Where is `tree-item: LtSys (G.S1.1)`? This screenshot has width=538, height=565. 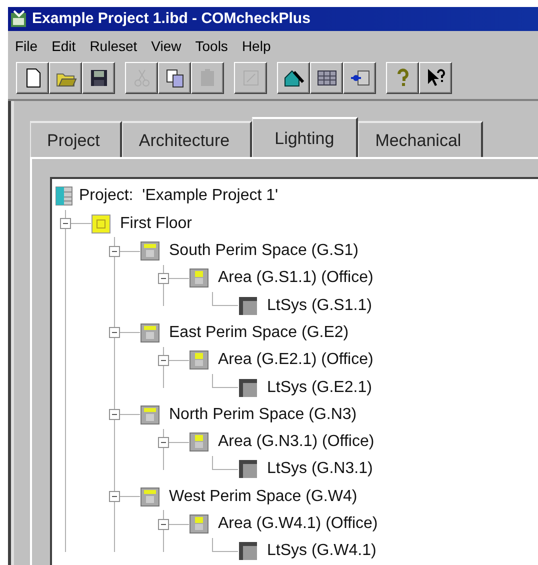 tree-item: LtSys (G.S1.1) is located at coordinates (319, 305).